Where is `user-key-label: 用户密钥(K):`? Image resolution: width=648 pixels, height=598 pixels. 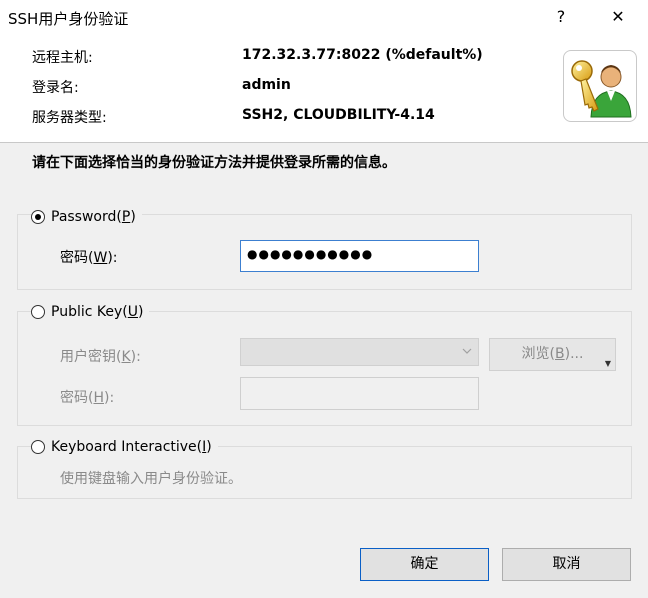
user-key-label: 用户密钥(K): is located at coordinates (100, 357).